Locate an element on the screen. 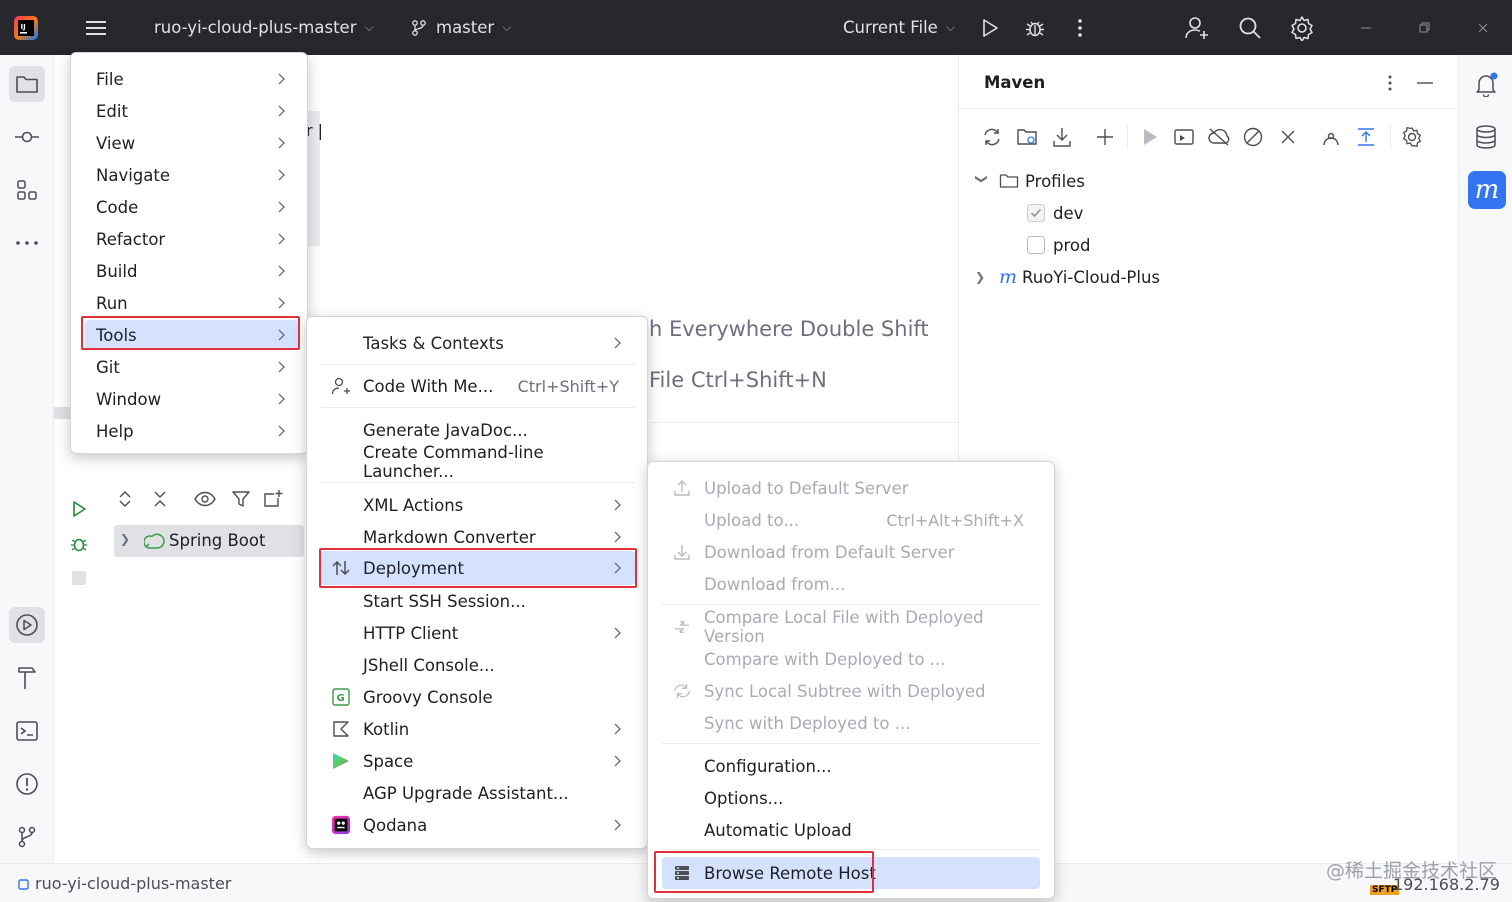  tools-menu-item-code-with-me: Code With Me... Ctrl+Shift+Y is located at coordinates (478, 386).